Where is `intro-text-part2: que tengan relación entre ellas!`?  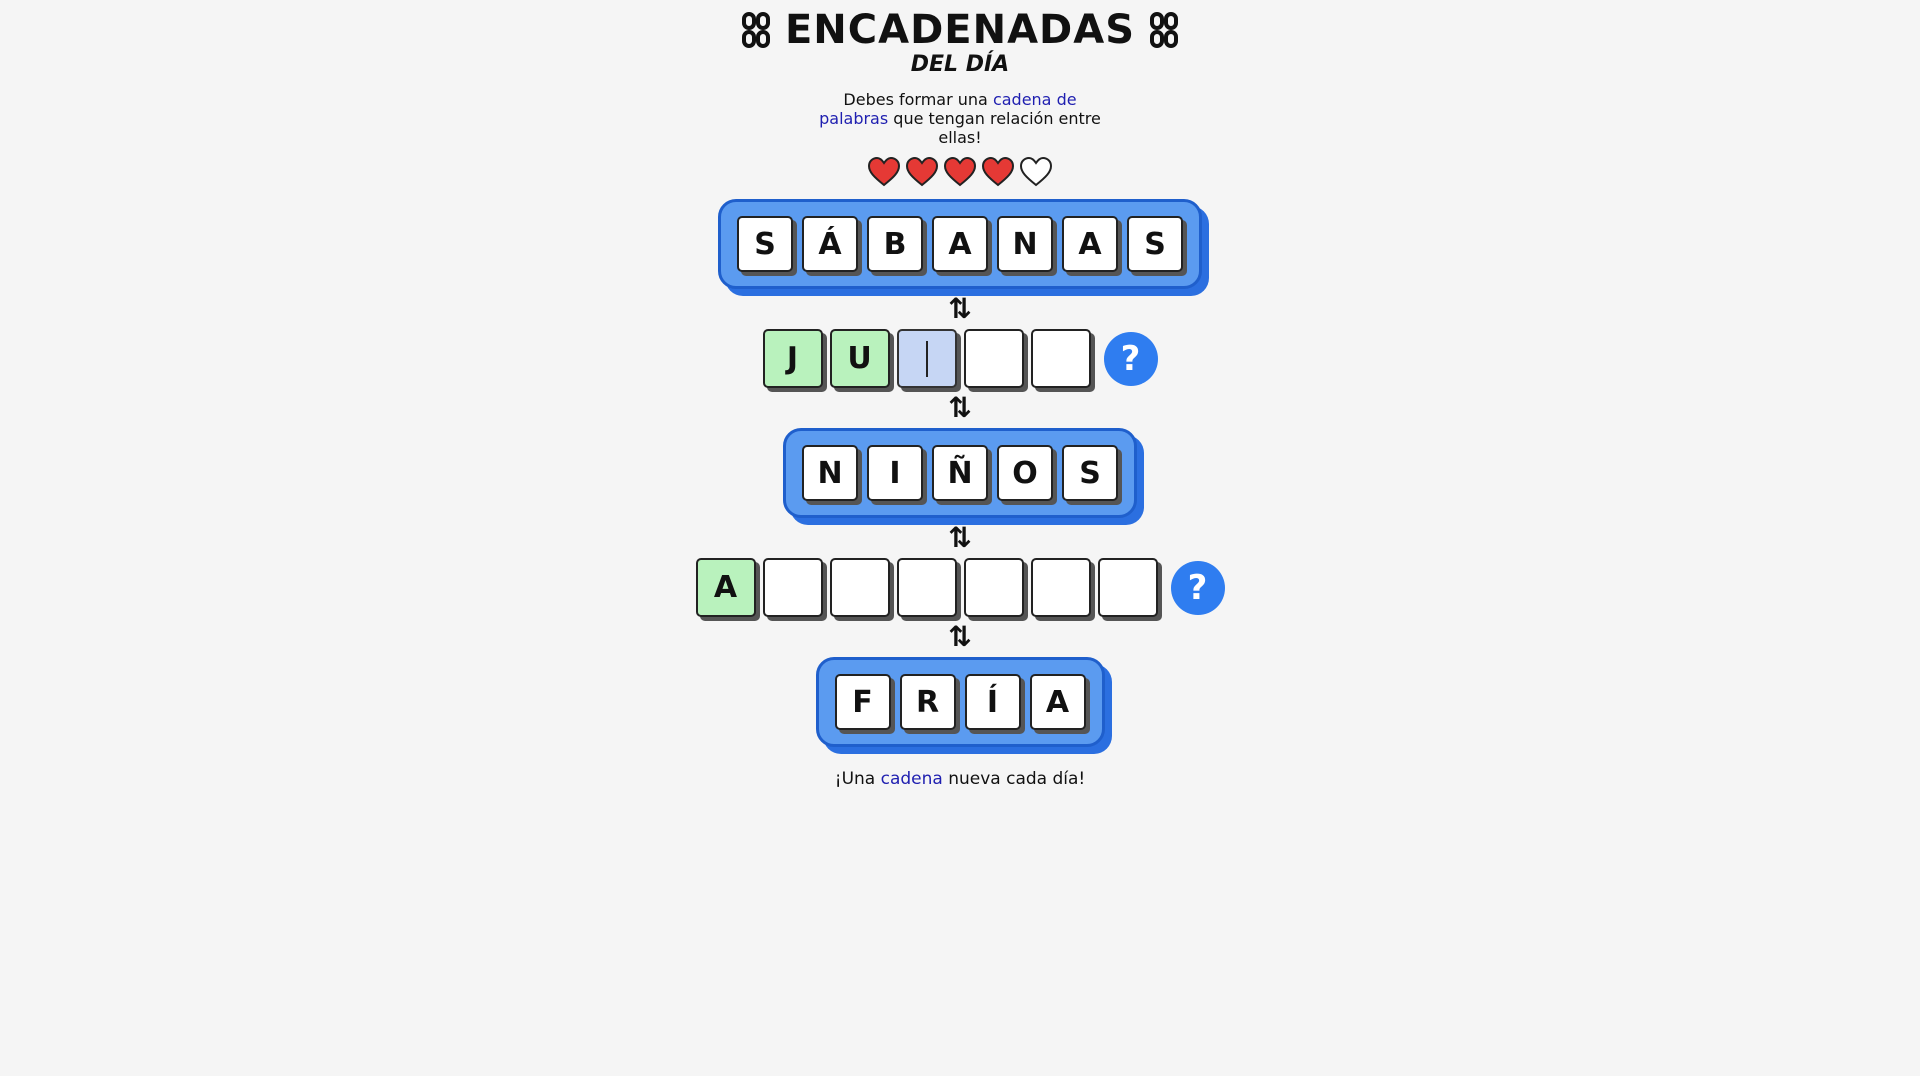 intro-text-part2: que tengan relación entre ellas! is located at coordinates (994, 128).